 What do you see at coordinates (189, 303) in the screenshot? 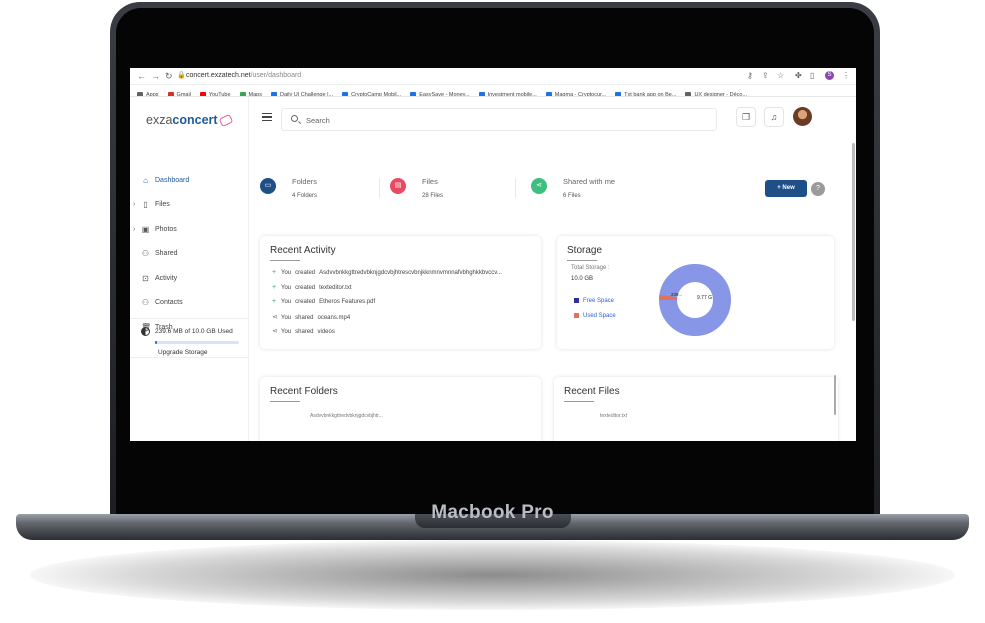
I see `sidebar-item-contacts: ⚇ Contacts` at bounding box center [189, 303].